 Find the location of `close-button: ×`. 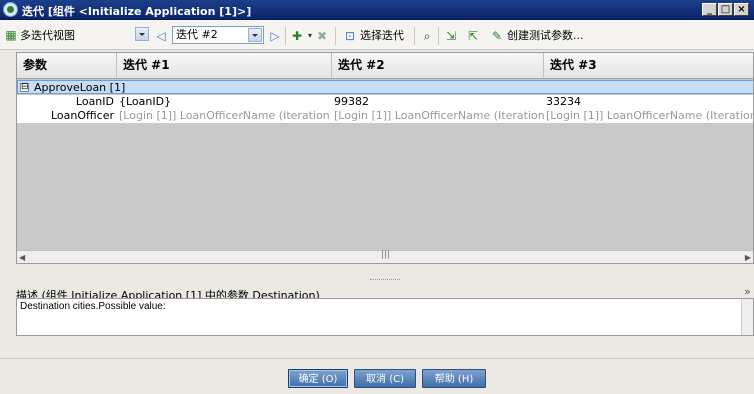

close-button: × is located at coordinates (741, 9).